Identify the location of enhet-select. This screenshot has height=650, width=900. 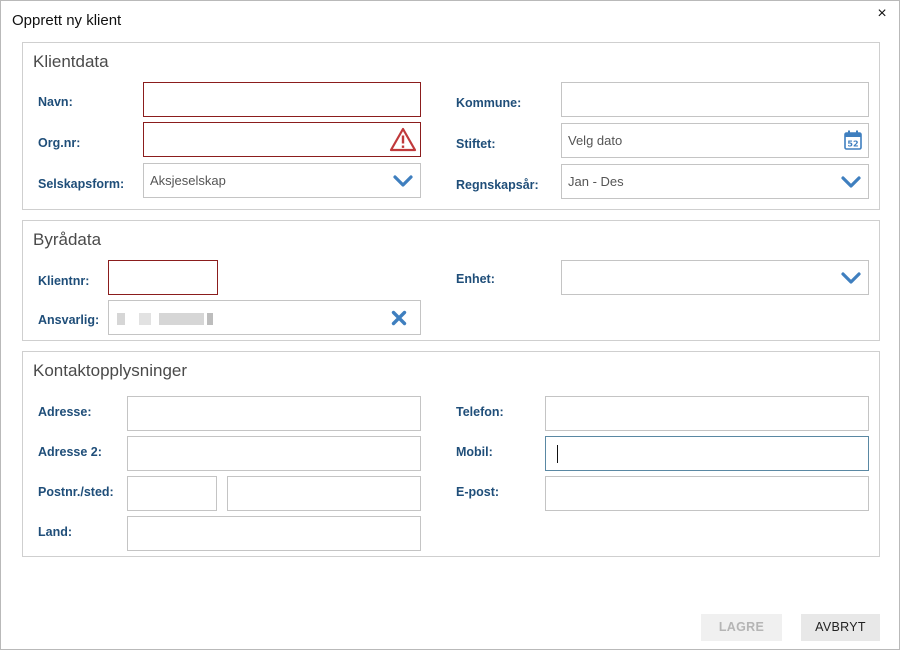
(715, 277).